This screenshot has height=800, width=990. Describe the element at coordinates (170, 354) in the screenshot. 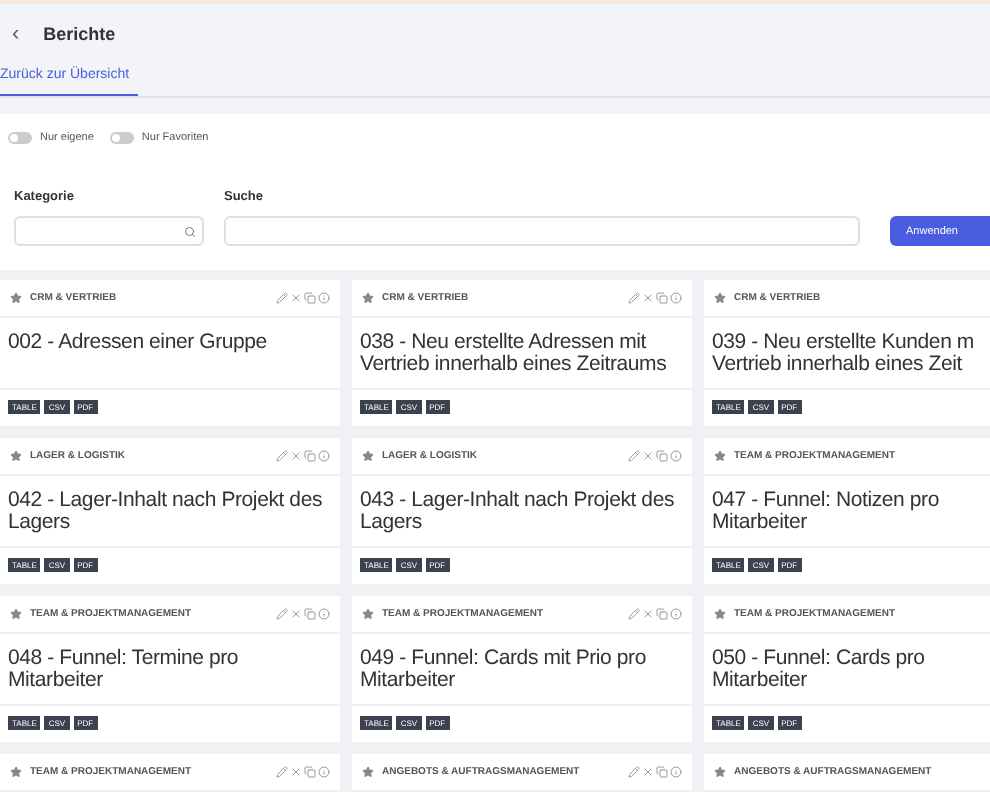

I see `card-title: 002 - Adressen einer Gruppe` at that location.